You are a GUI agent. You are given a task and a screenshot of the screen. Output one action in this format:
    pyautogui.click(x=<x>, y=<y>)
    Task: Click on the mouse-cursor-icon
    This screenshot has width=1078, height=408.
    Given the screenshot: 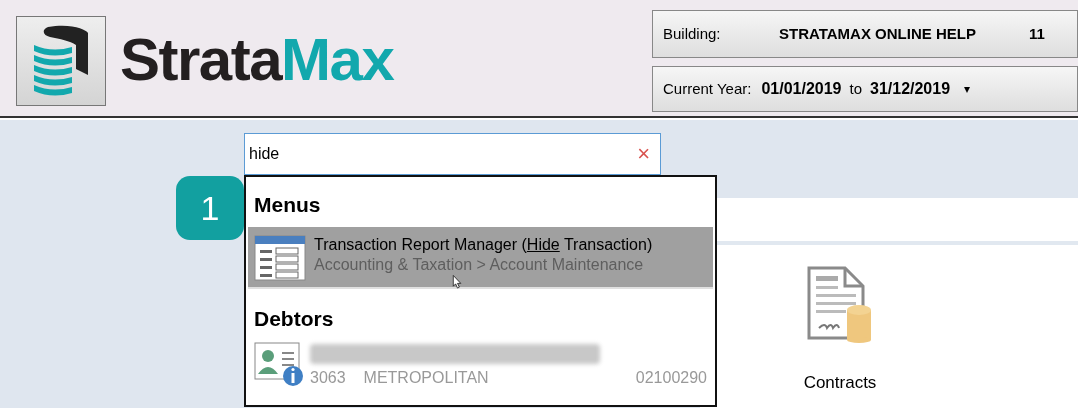 What is the action you would take?
    pyautogui.click(x=457, y=281)
    